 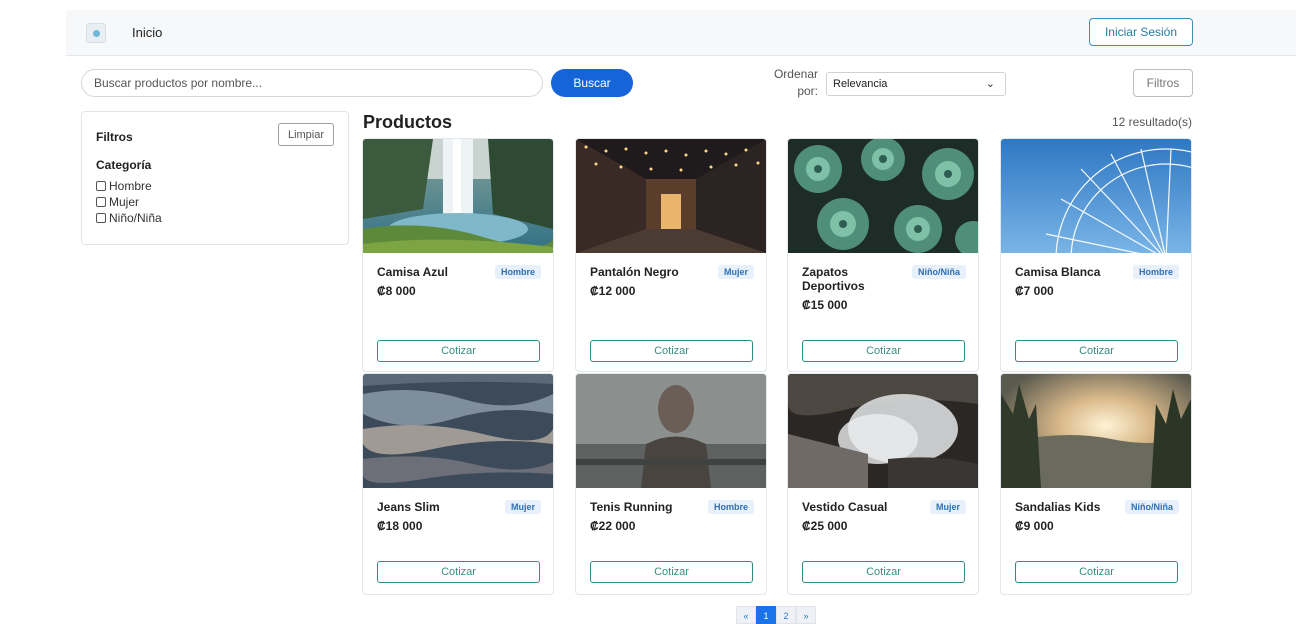 I want to click on pagination-prev: «, so click(x=746, y=615).